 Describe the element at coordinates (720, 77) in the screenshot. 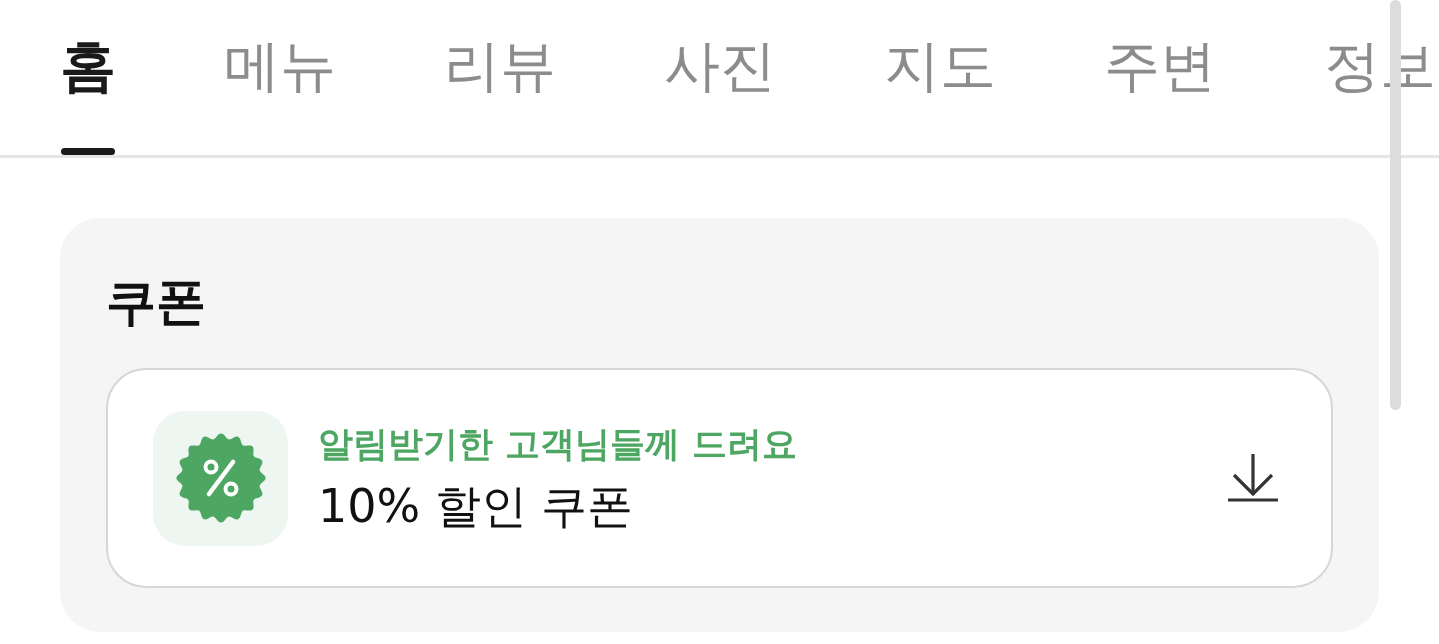

I see `tab: 사진` at that location.